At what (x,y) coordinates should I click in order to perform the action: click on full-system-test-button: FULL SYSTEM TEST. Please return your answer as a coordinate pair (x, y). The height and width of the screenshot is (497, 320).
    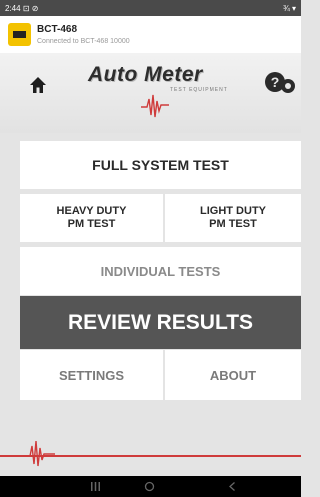
    Looking at the image, I should click on (160, 165).